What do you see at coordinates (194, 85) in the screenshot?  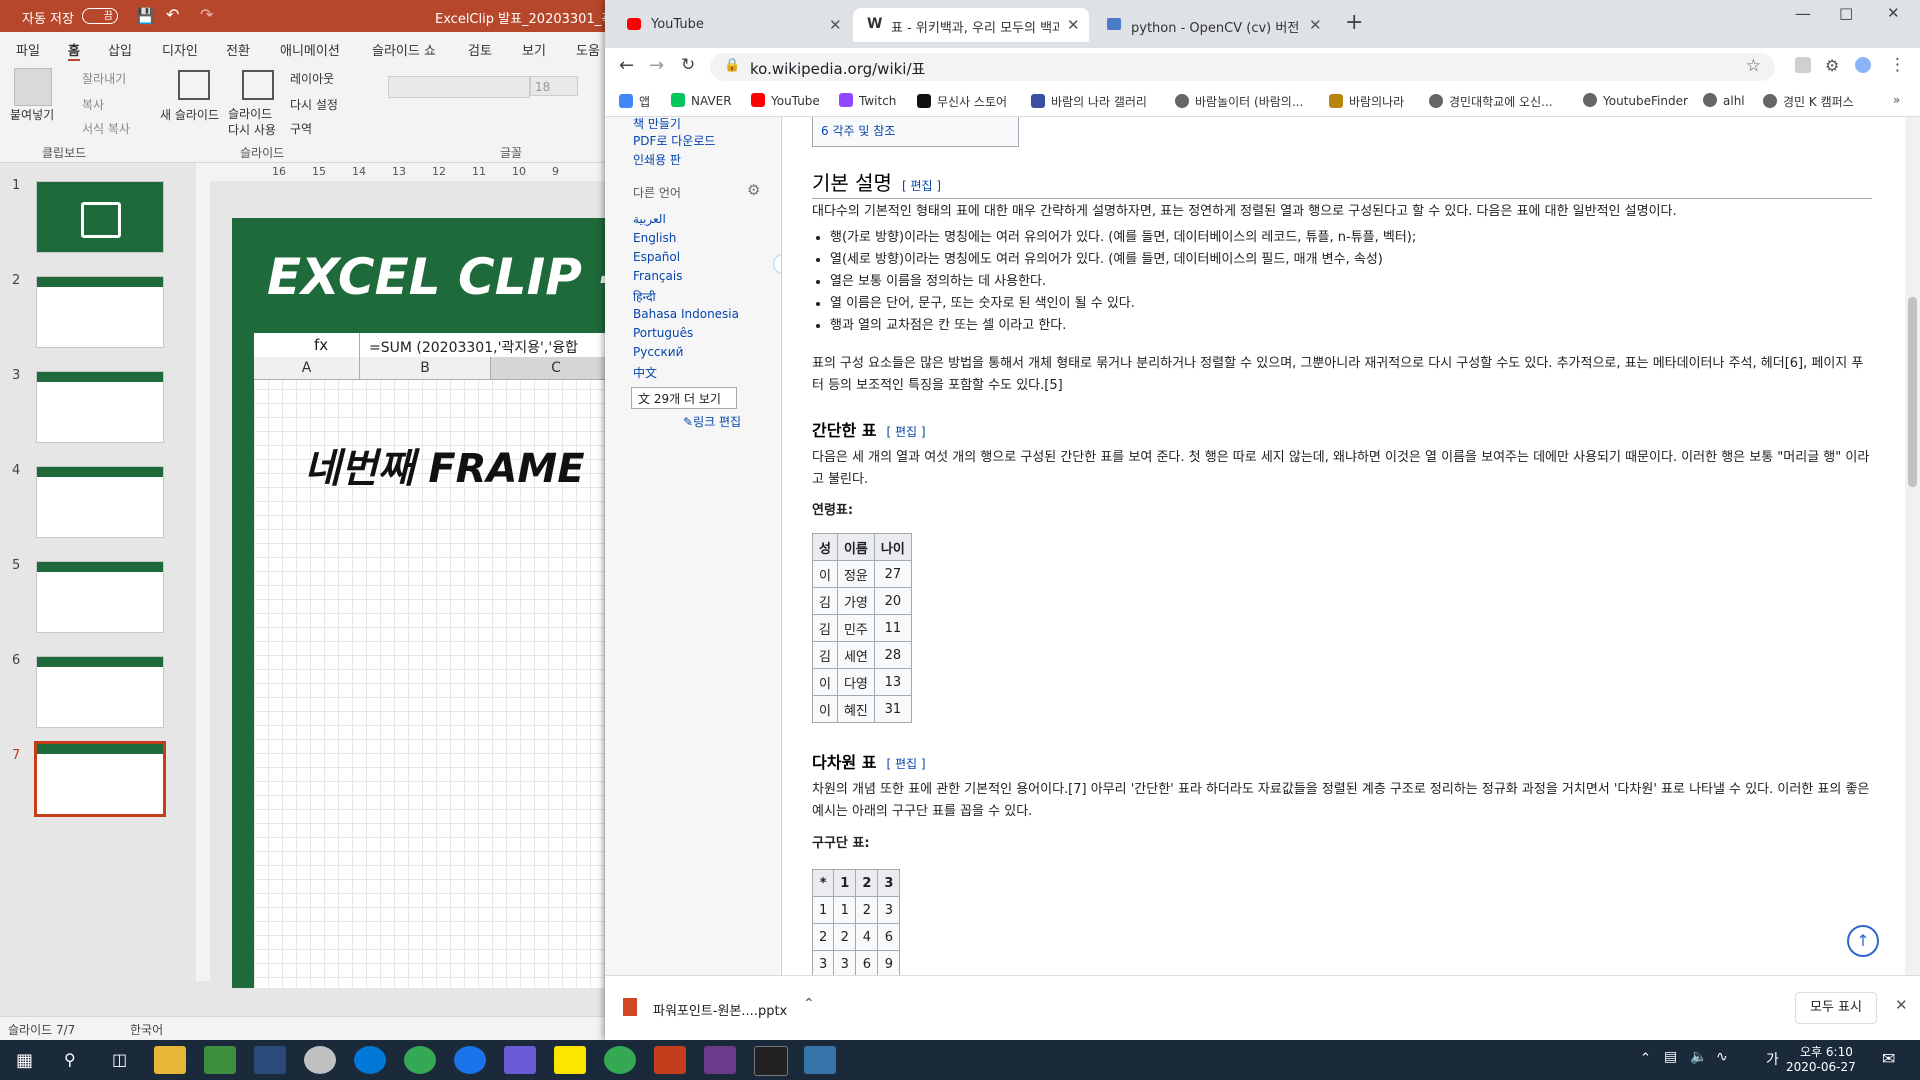 I see `new-slide-icon` at bounding box center [194, 85].